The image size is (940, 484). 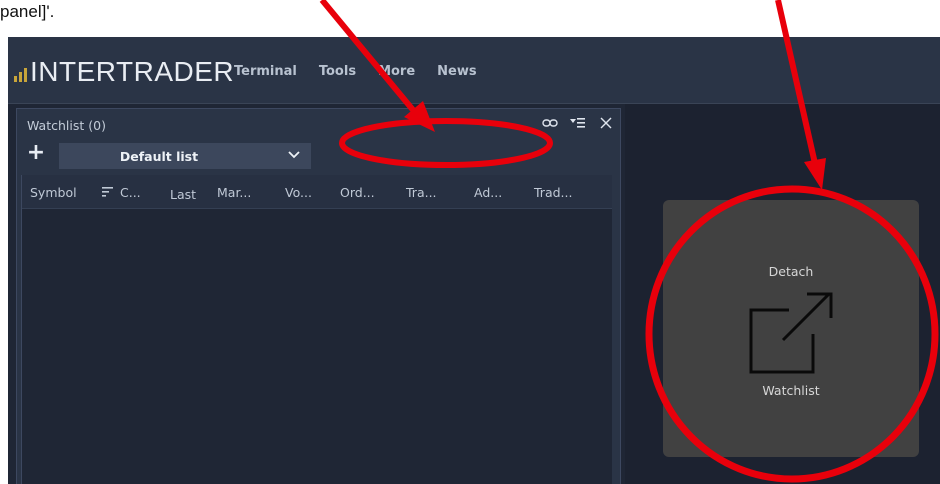 What do you see at coordinates (318, 156) in the screenshot?
I see `watchlist-toolbar: + Default list` at bounding box center [318, 156].